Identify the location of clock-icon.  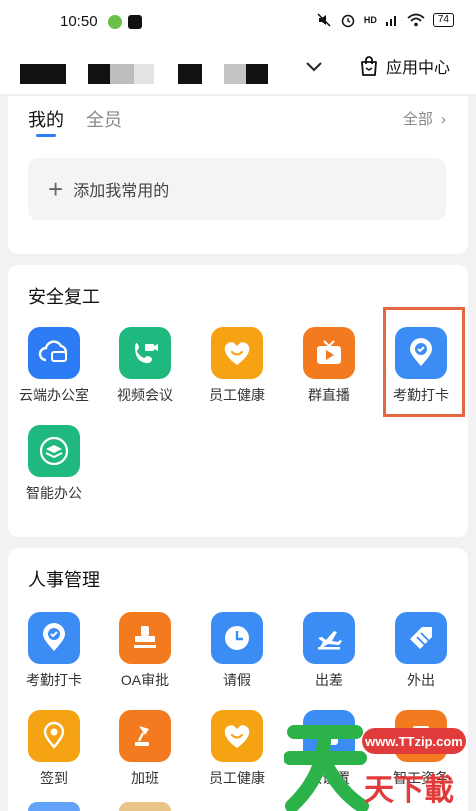
(237, 638).